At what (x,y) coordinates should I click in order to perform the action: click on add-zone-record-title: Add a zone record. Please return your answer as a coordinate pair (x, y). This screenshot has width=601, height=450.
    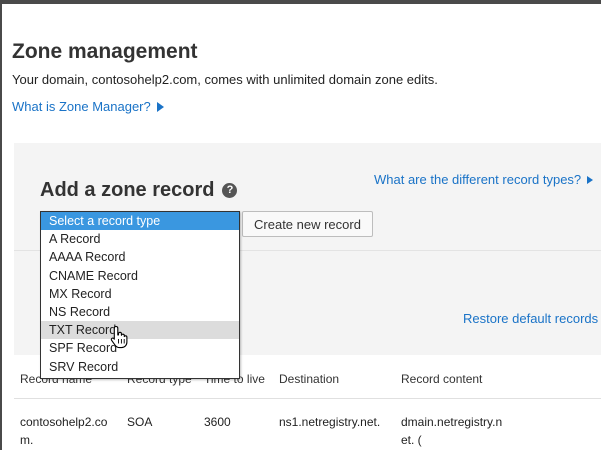
    Looking at the image, I should click on (127, 190).